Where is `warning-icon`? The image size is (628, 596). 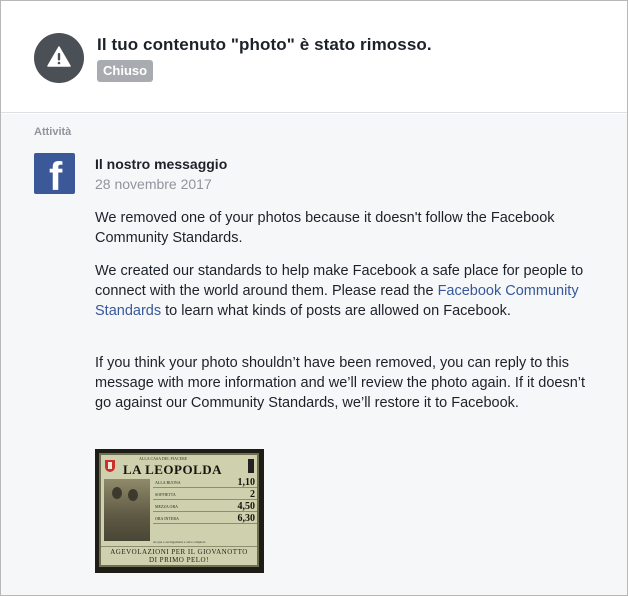 warning-icon is located at coordinates (59, 58).